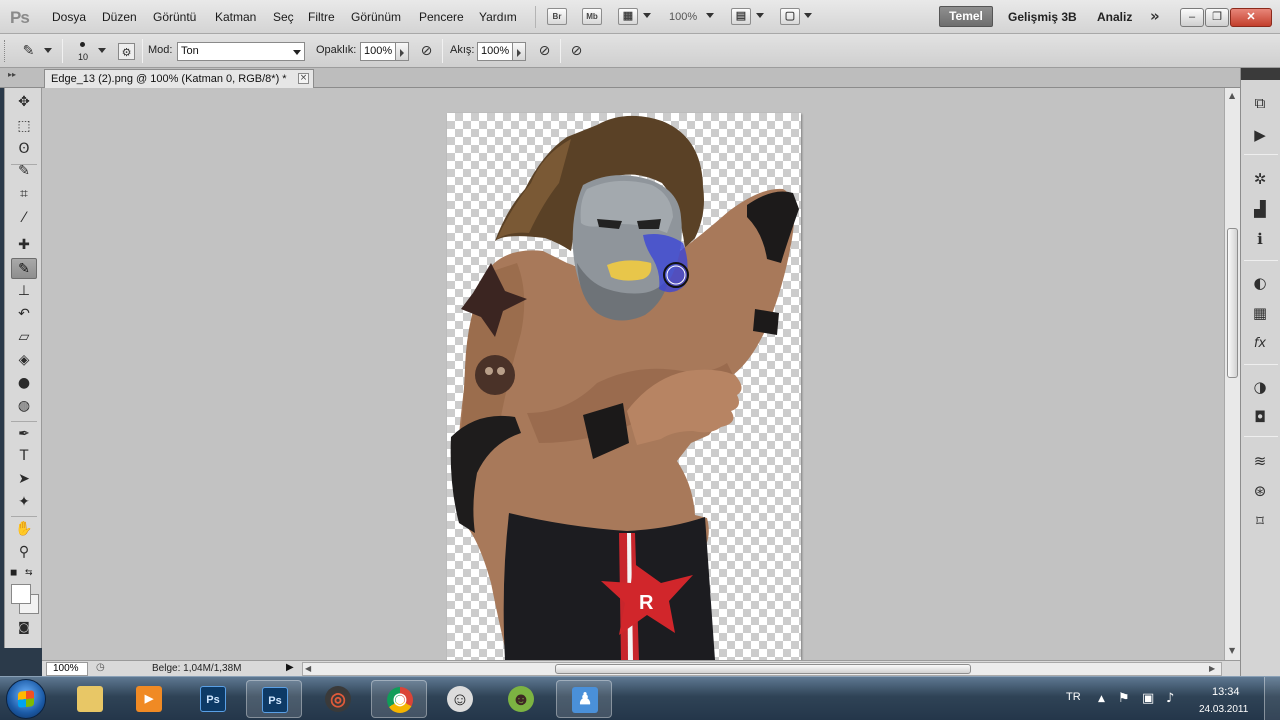  What do you see at coordinates (67, 669) in the screenshot?
I see `status-zoom-field: 100%` at bounding box center [67, 669].